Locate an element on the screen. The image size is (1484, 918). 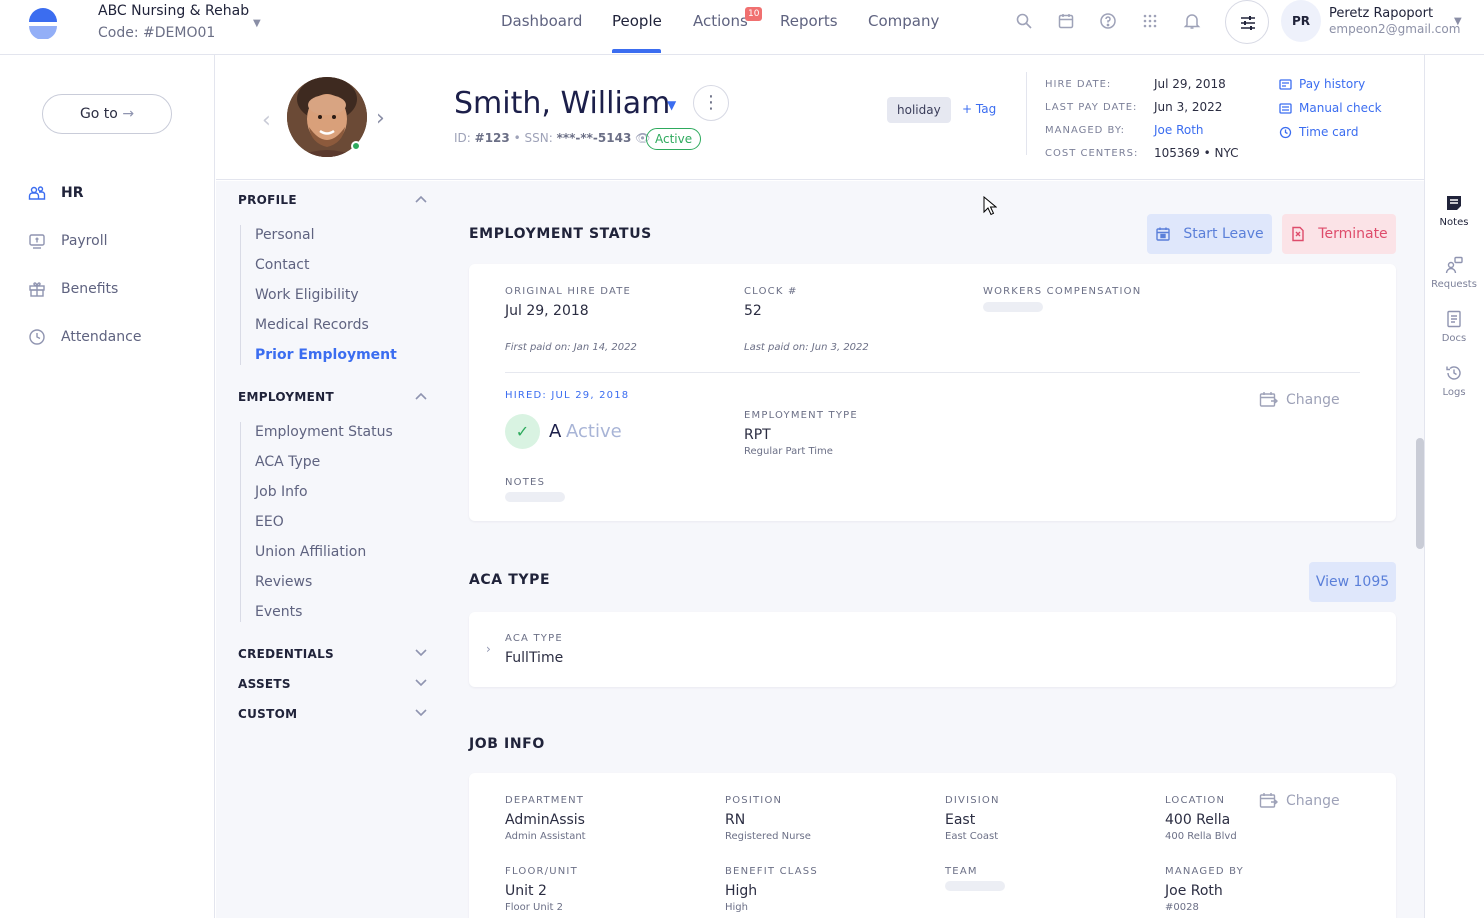
section-link-prior-employment: Prior Employment is located at coordinates (326, 355).